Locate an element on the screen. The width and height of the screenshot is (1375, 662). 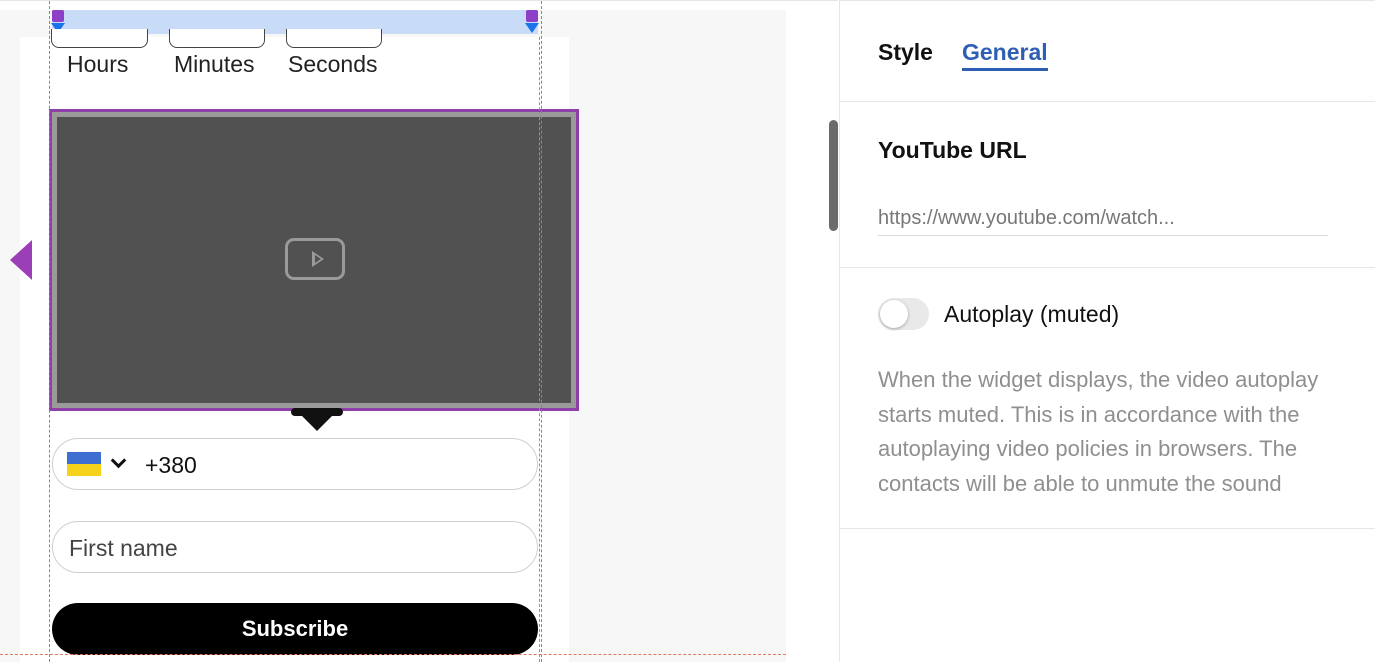
youtube-url-title: YouTube URL is located at coordinates (952, 150).